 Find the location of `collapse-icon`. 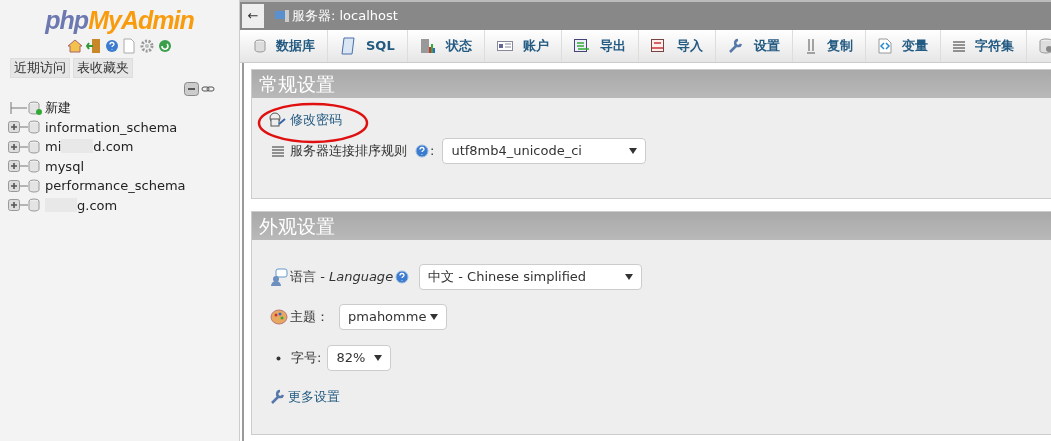

collapse-icon is located at coordinates (191, 89).